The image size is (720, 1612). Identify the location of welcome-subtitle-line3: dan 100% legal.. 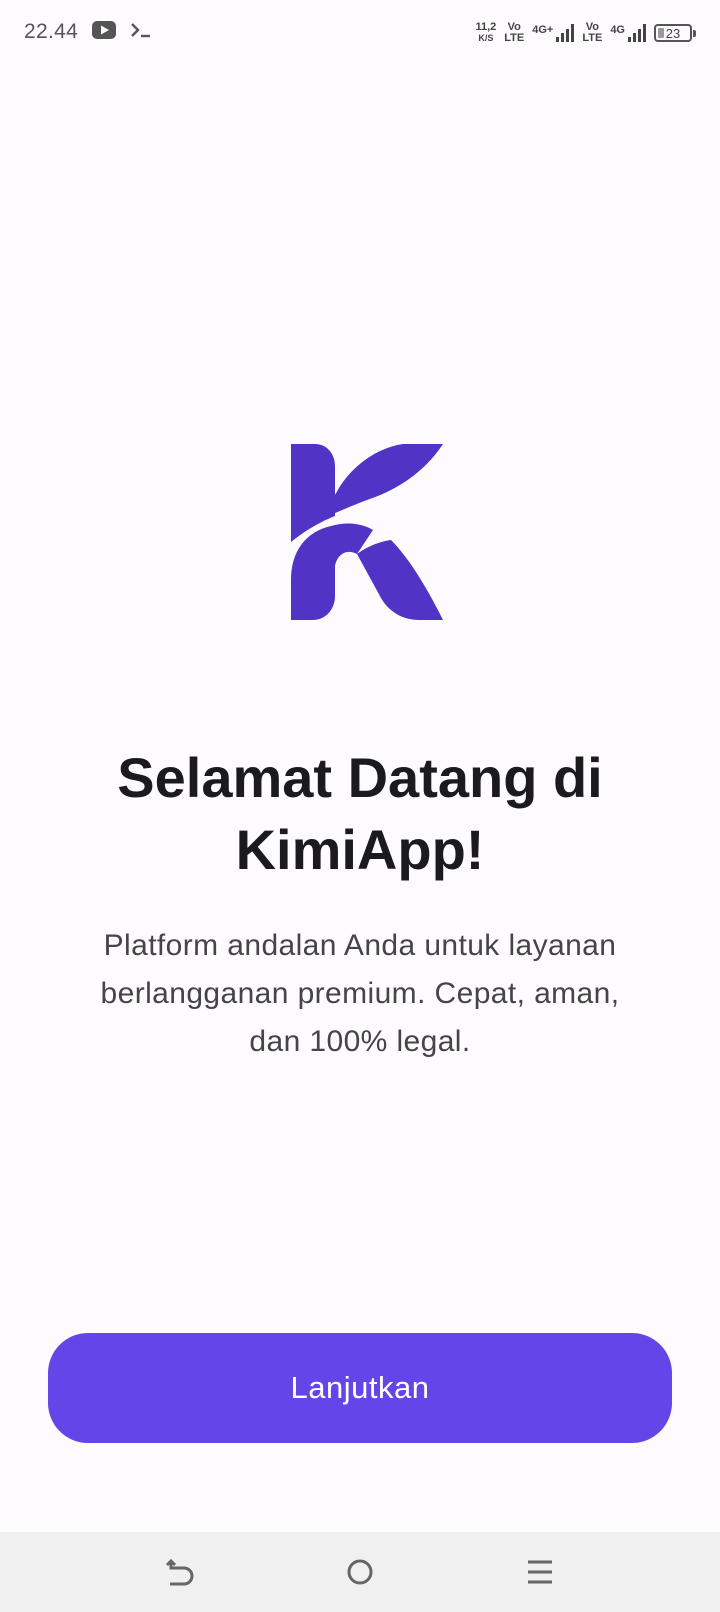
(360, 1041).